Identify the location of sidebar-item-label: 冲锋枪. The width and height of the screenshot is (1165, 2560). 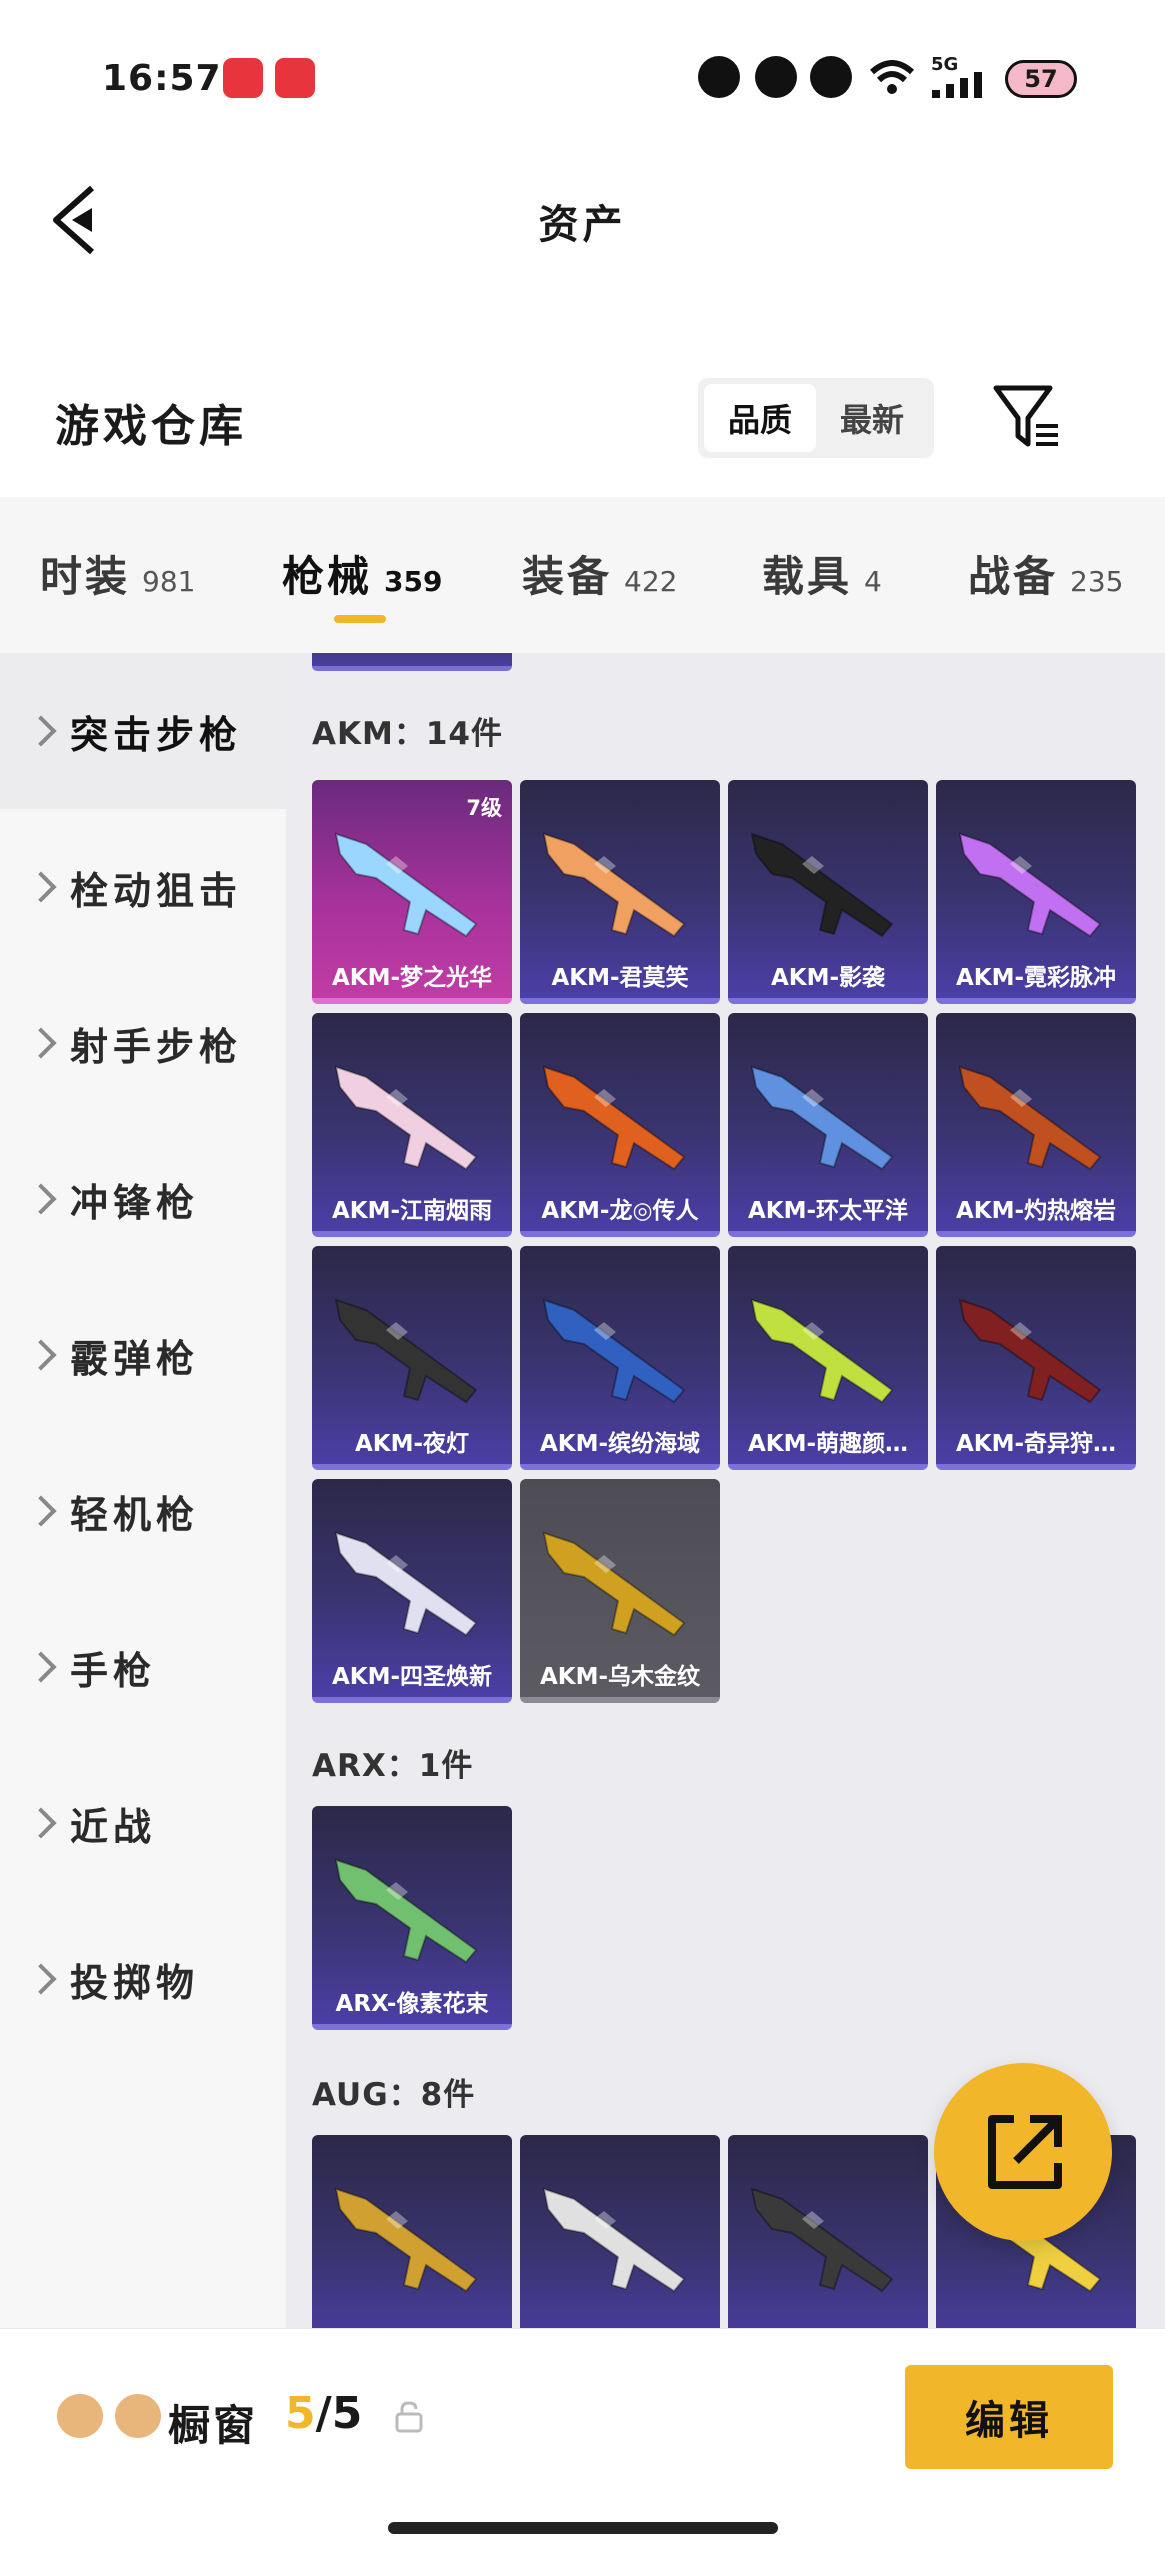
(135, 1202).